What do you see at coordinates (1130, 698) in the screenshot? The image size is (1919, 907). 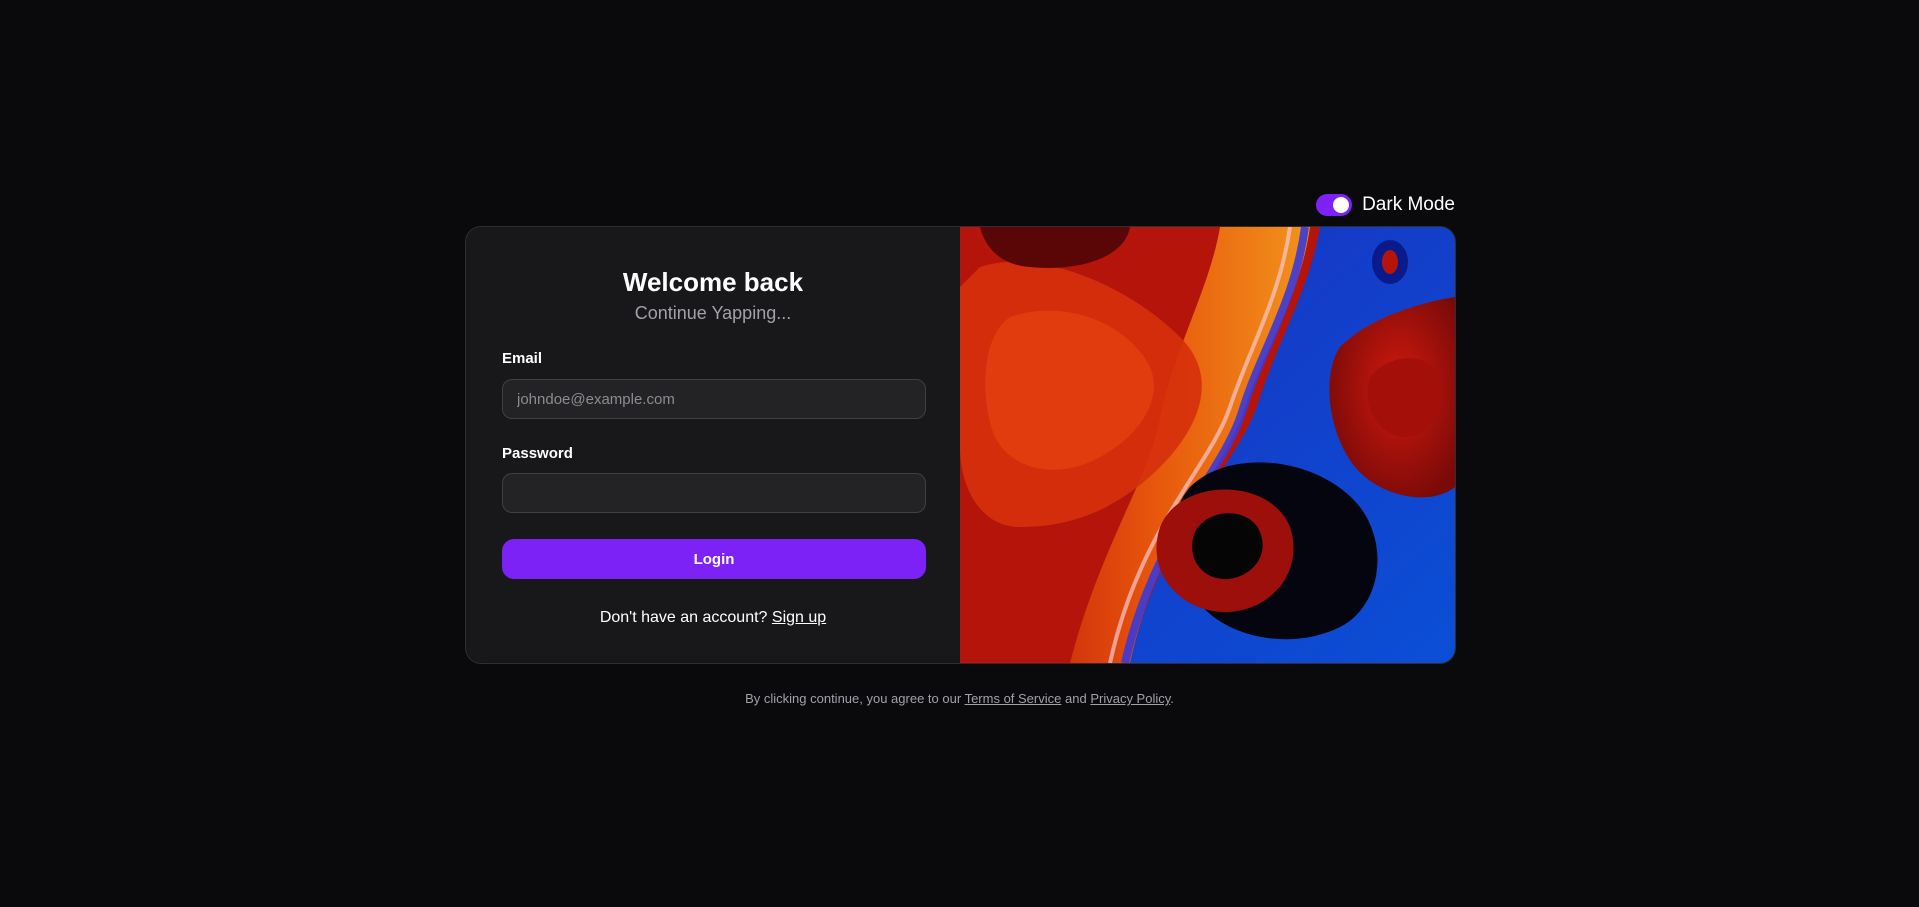 I see `privacy-policy-link: Privacy Policy` at bounding box center [1130, 698].